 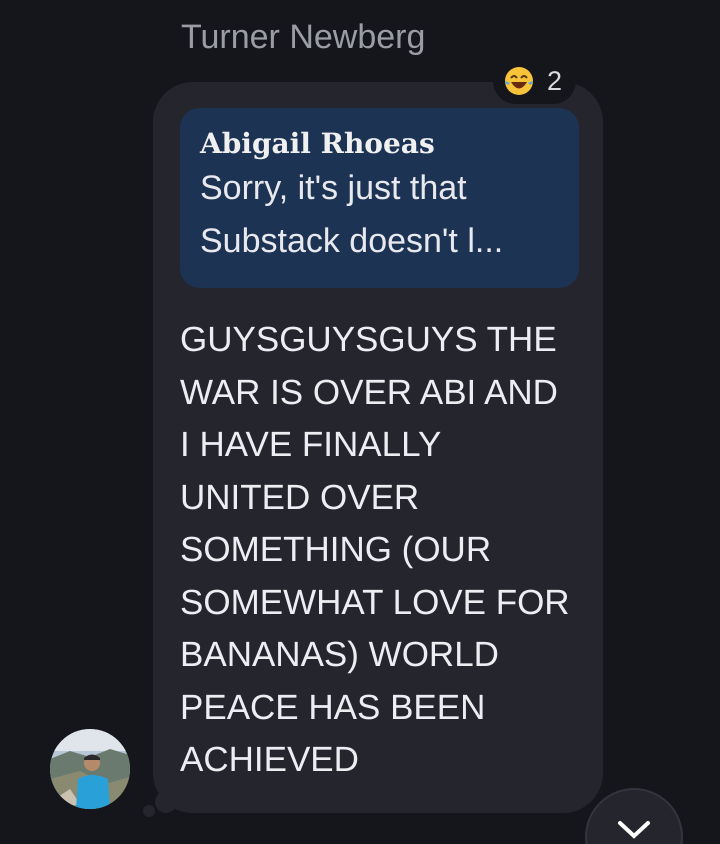 What do you see at coordinates (318, 144) in the screenshot?
I see `quote-author: Abigail Rhoeas` at bounding box center [318, 144].